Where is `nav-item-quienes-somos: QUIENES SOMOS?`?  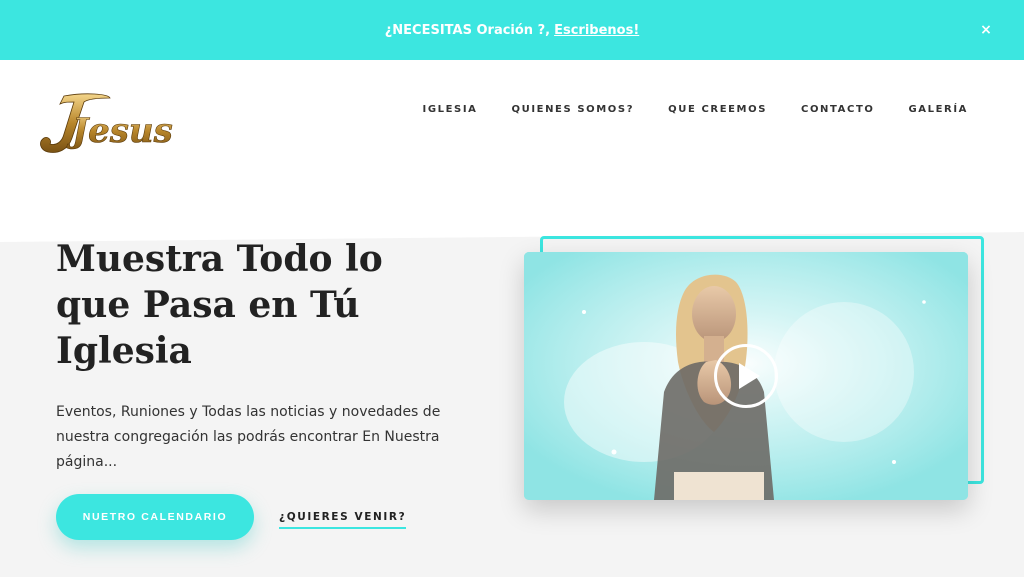 nav-item-quienes-somos: QUIENES SOMOS? is located at coordinates (573, 109).